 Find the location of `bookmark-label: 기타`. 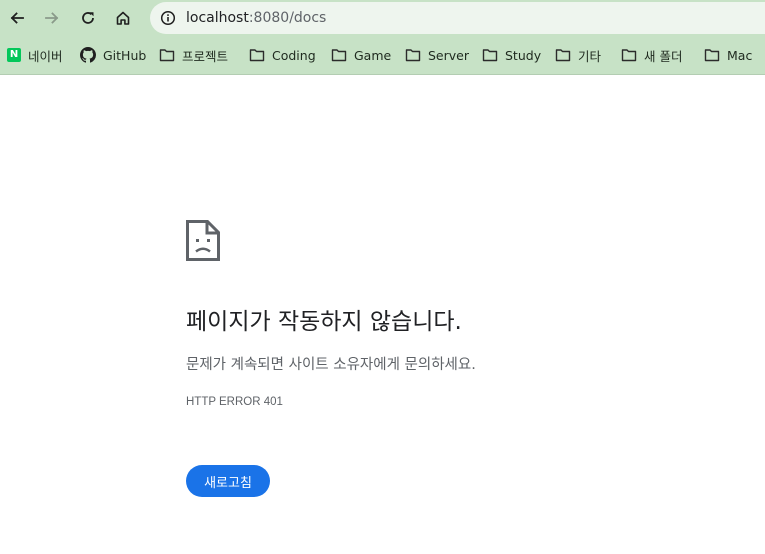

bookmark-label: 기타 is located at coordinates (590, 56).